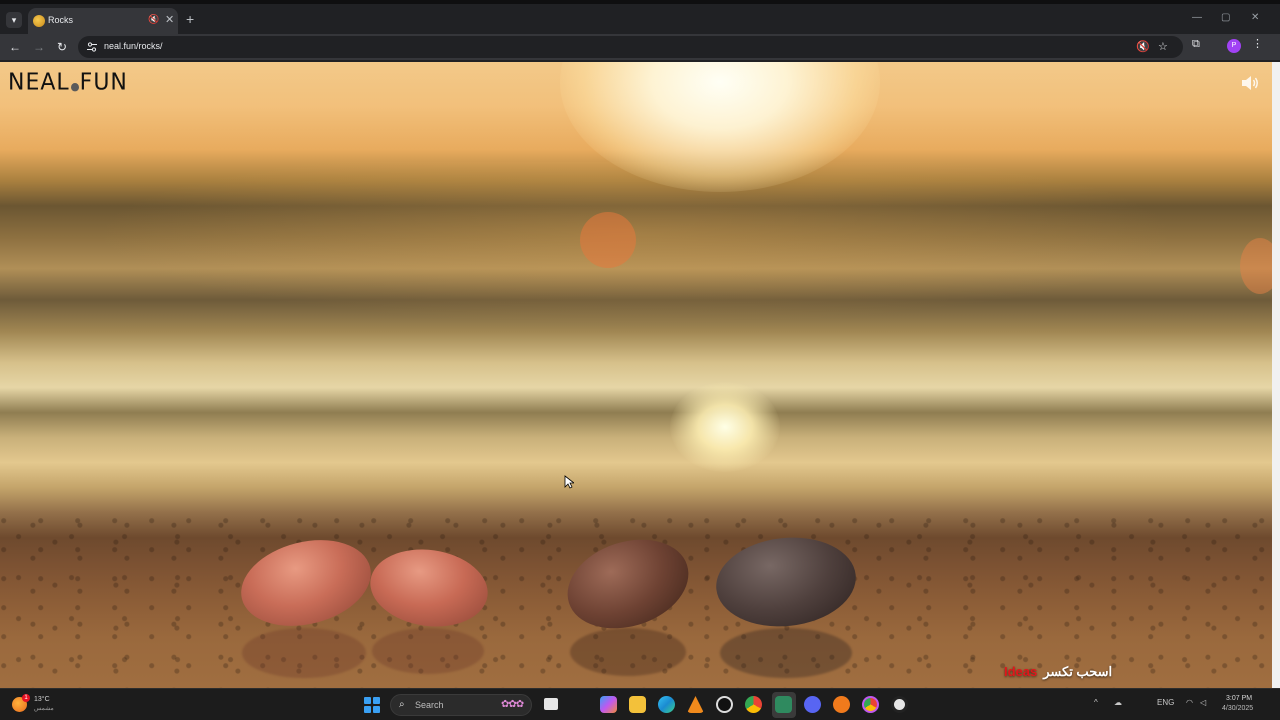 This screenshot has height=720, width=1280. I want to click on taskbar-search: ⌕ Search ✿✿✿, so click(461, 705).